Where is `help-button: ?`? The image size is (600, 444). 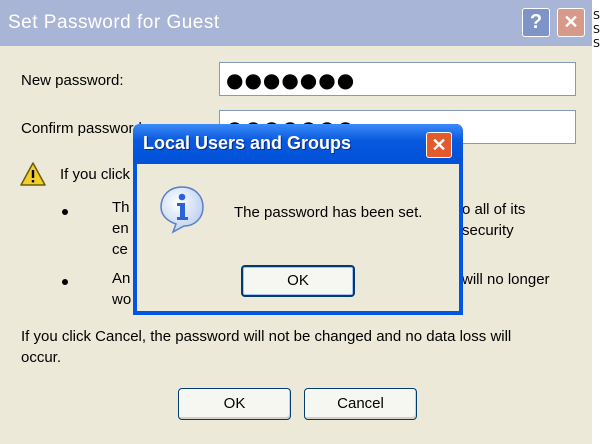 help-button: ? is located at coordinates (536, 22).